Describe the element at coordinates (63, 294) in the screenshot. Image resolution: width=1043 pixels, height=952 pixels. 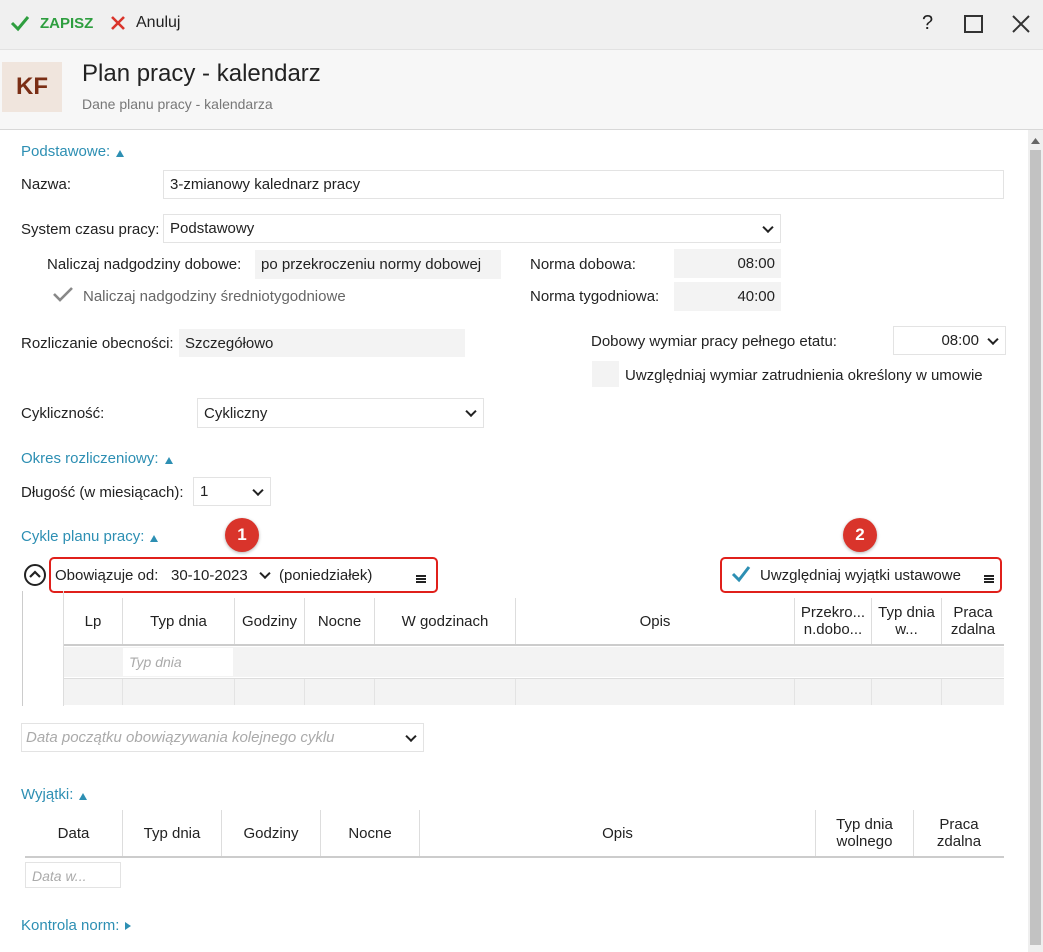
I see `srednio-checkbox-check-icon` at that location.